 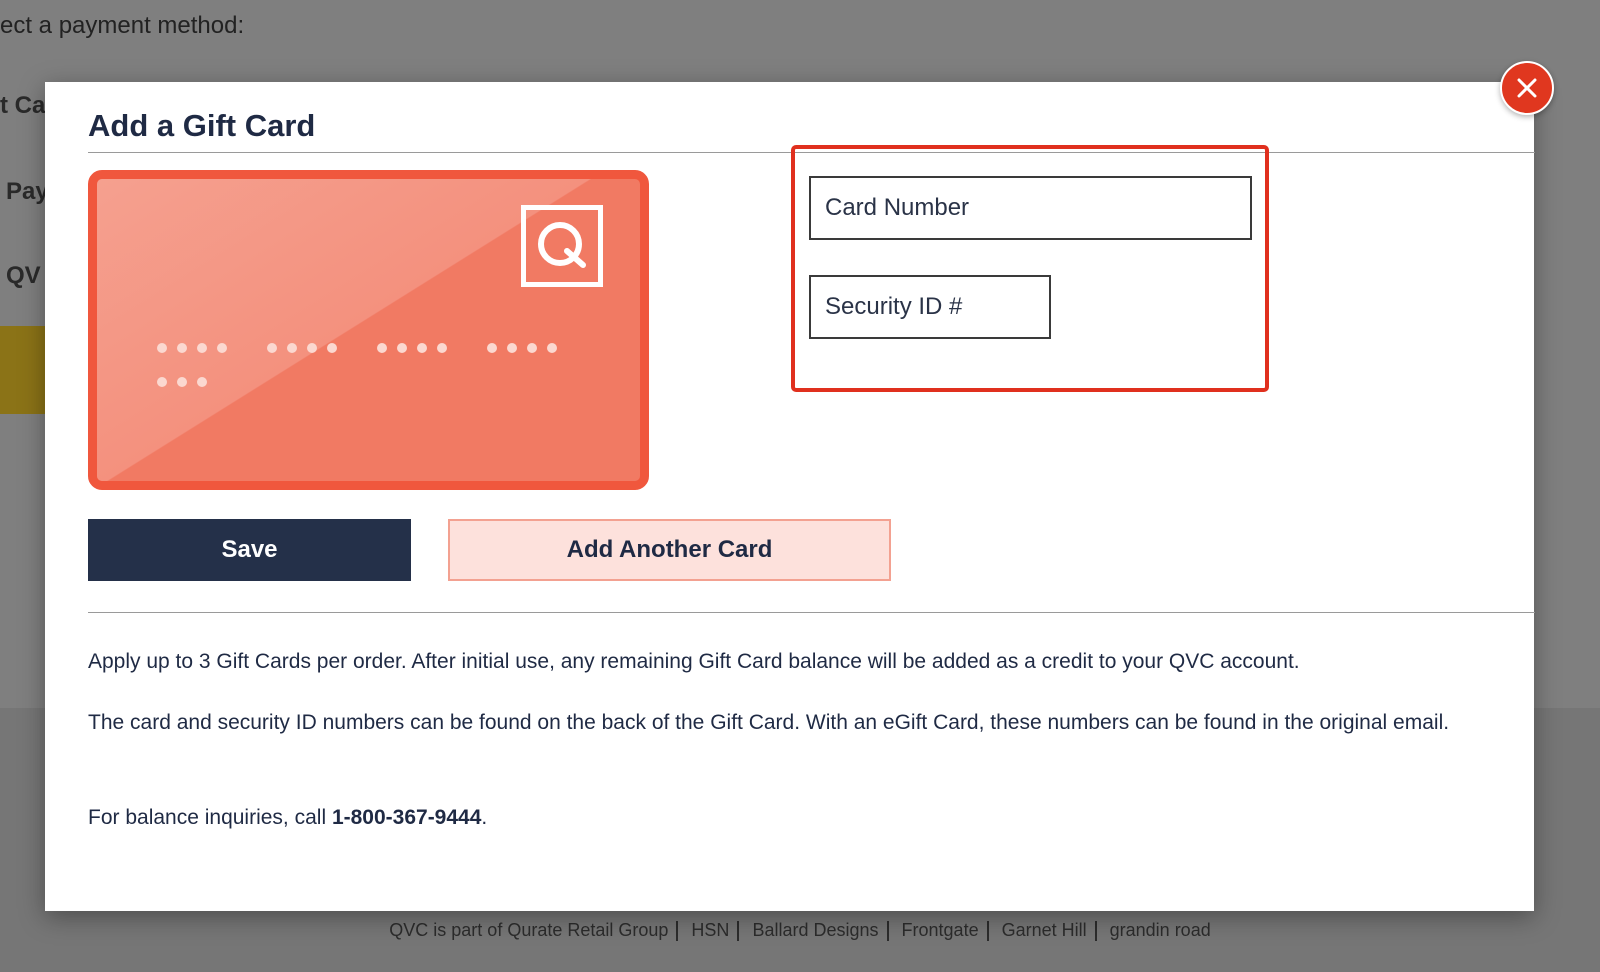 What do you see at coordinates (24, 370) in the screenshot?
I see `background-button` at bounding box center [24, 370].